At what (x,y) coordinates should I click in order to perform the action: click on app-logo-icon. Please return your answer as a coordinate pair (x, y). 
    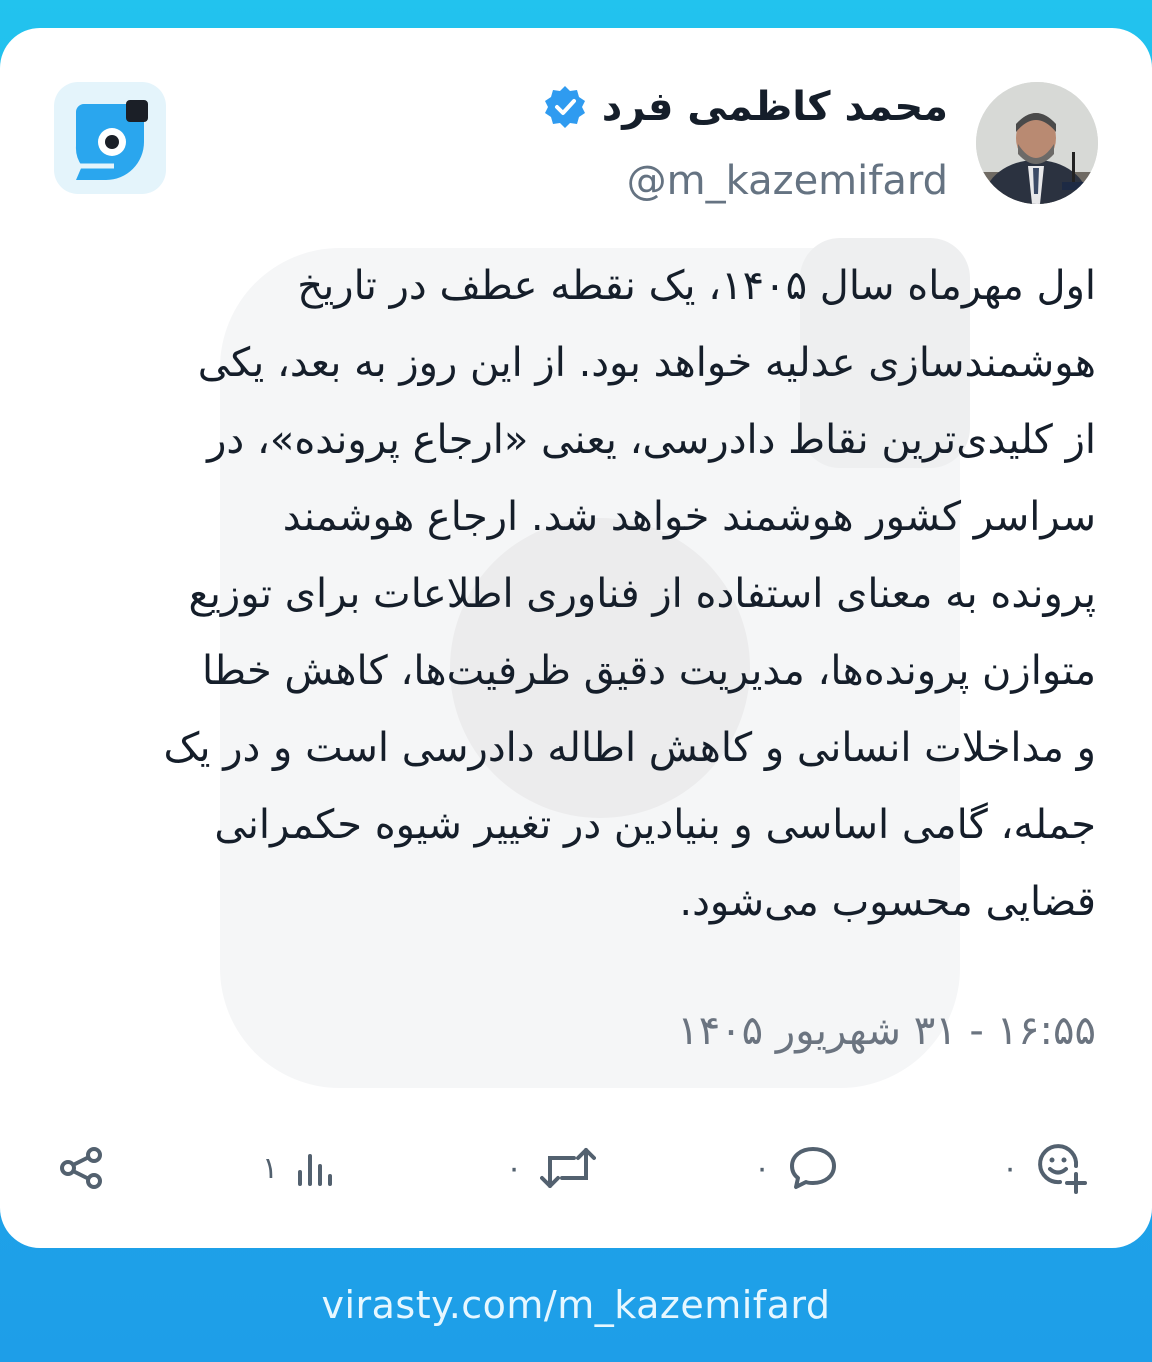
    Looking at the image, I should click on (110, 138).